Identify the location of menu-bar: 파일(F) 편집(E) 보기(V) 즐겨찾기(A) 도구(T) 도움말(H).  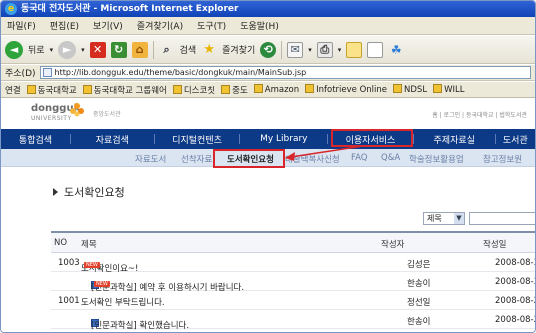
(268, 26).